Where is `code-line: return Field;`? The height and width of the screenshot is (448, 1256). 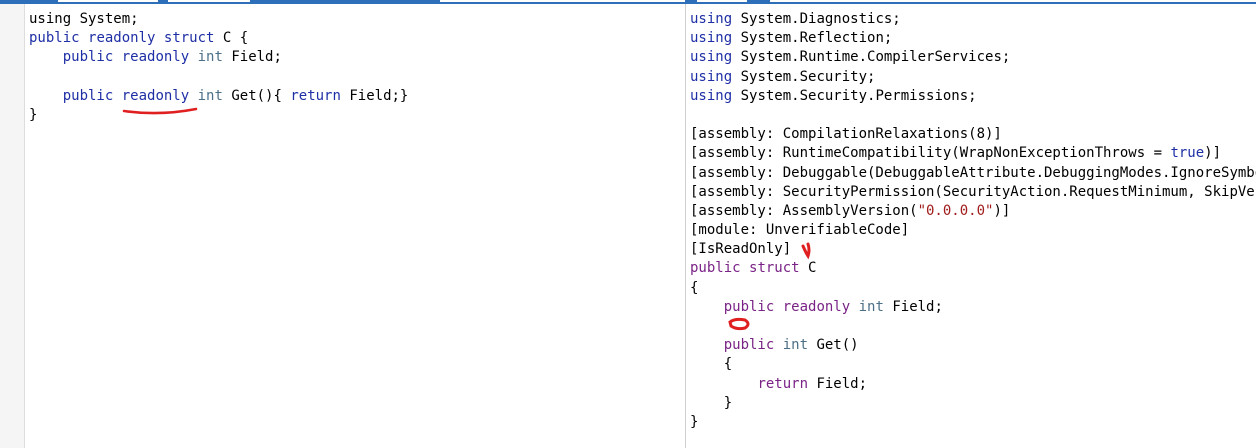 code-line: return Field; is located at coordinates (973, 384).